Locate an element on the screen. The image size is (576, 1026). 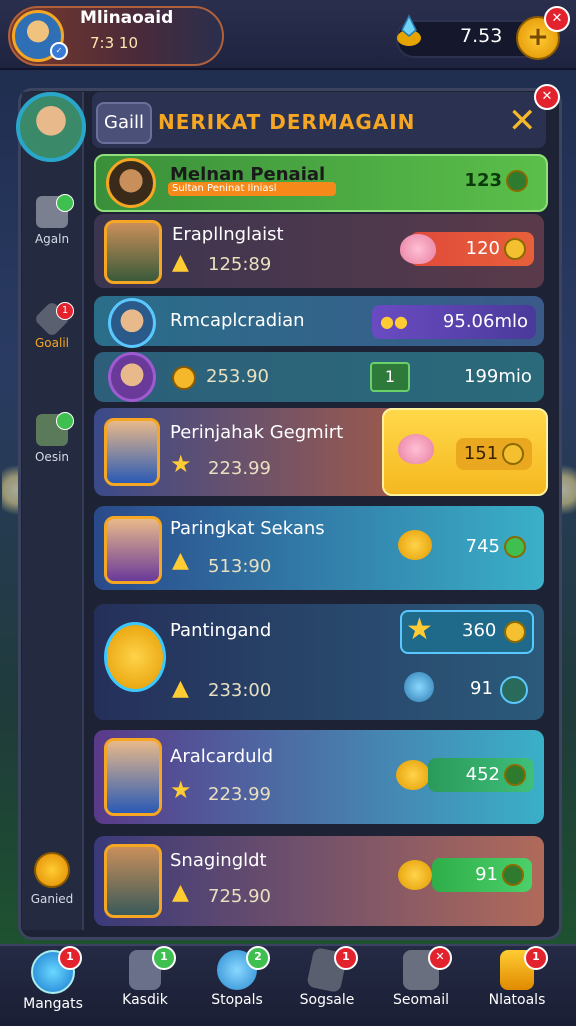
reward-value: 745 is located at coordinates (482, 547).